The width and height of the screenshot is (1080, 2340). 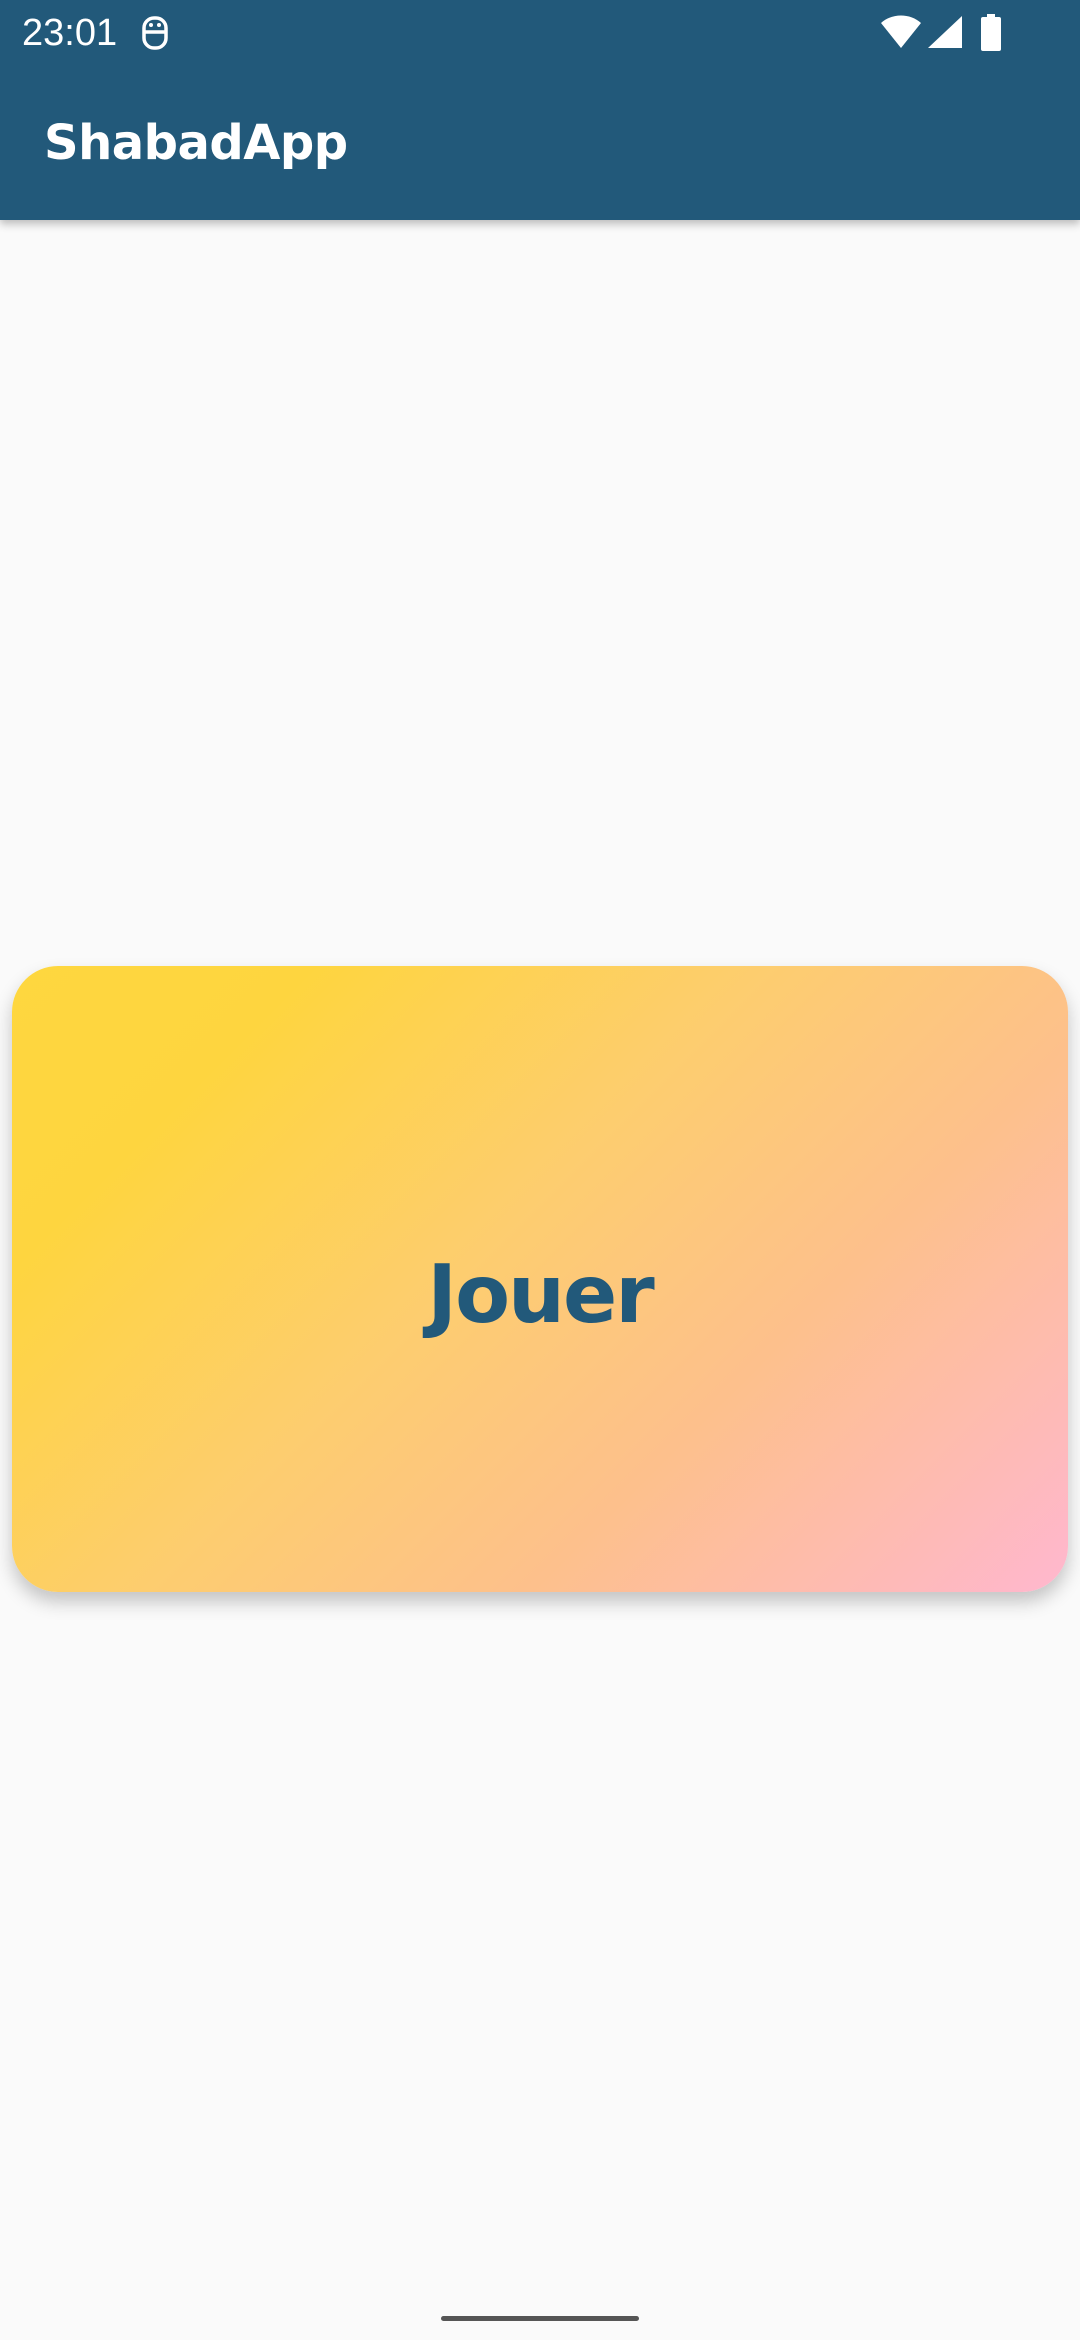 What do you see at coordinates (540, 110) in the screenshot?
I see `app-header: 23:01 ShabadApp` at bounding box center [540, 110].